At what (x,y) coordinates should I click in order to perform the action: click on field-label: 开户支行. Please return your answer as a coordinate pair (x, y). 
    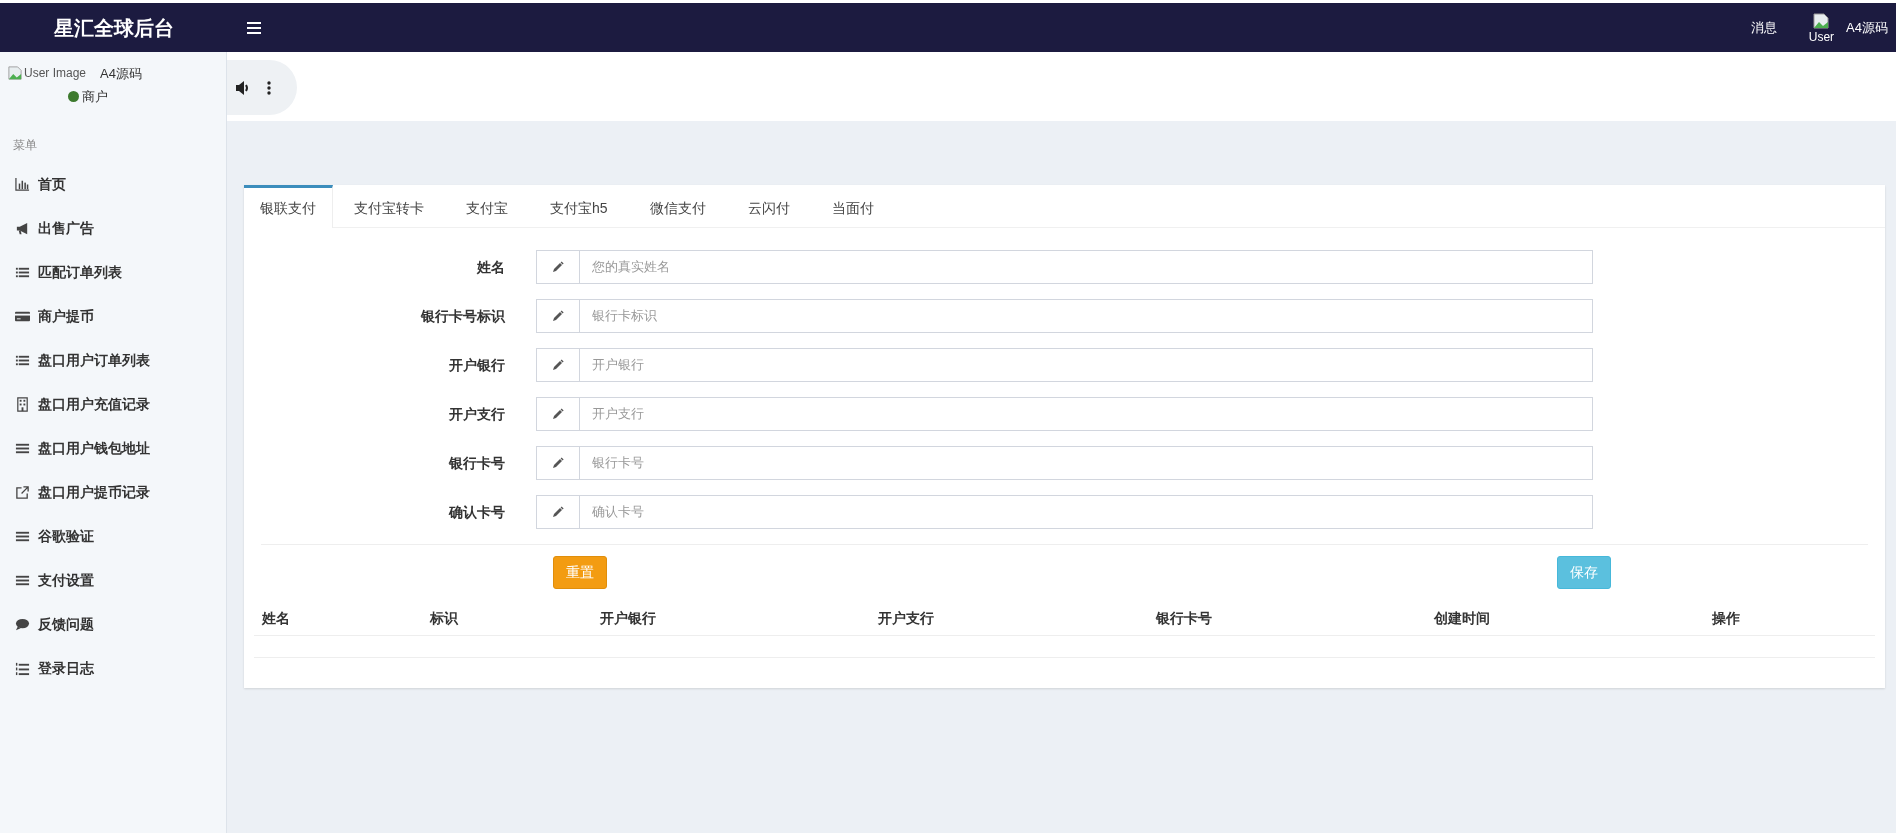
    Looking at the image, I should click on (477, 414).